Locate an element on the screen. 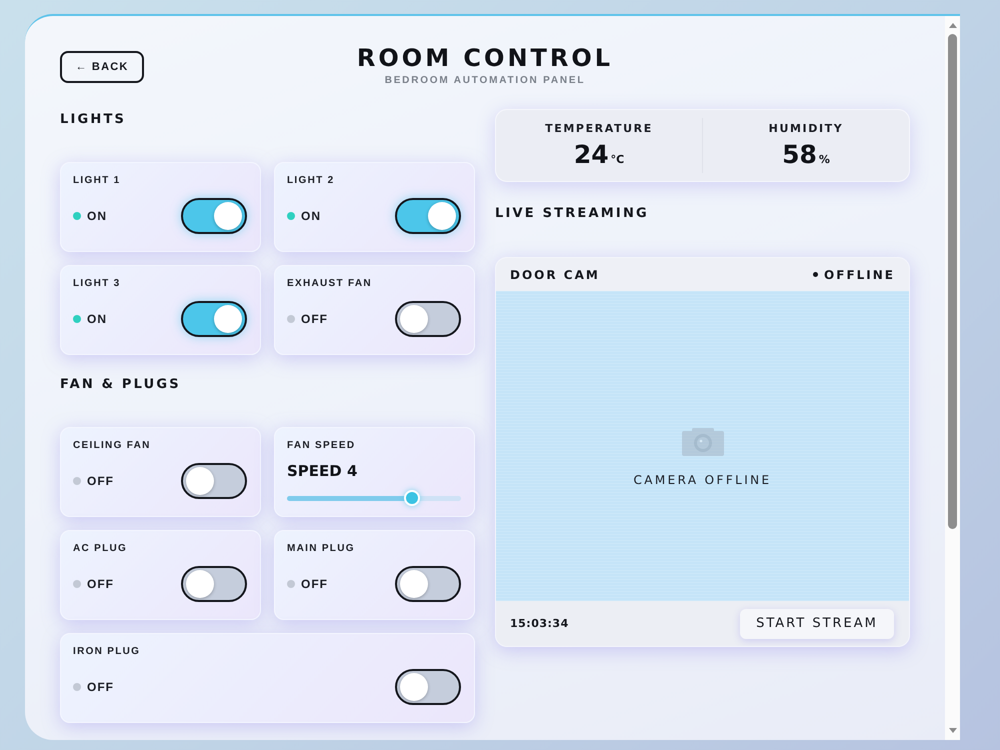  camera-message: CAMERA OFFLINE is located at coordinates (702, 480).